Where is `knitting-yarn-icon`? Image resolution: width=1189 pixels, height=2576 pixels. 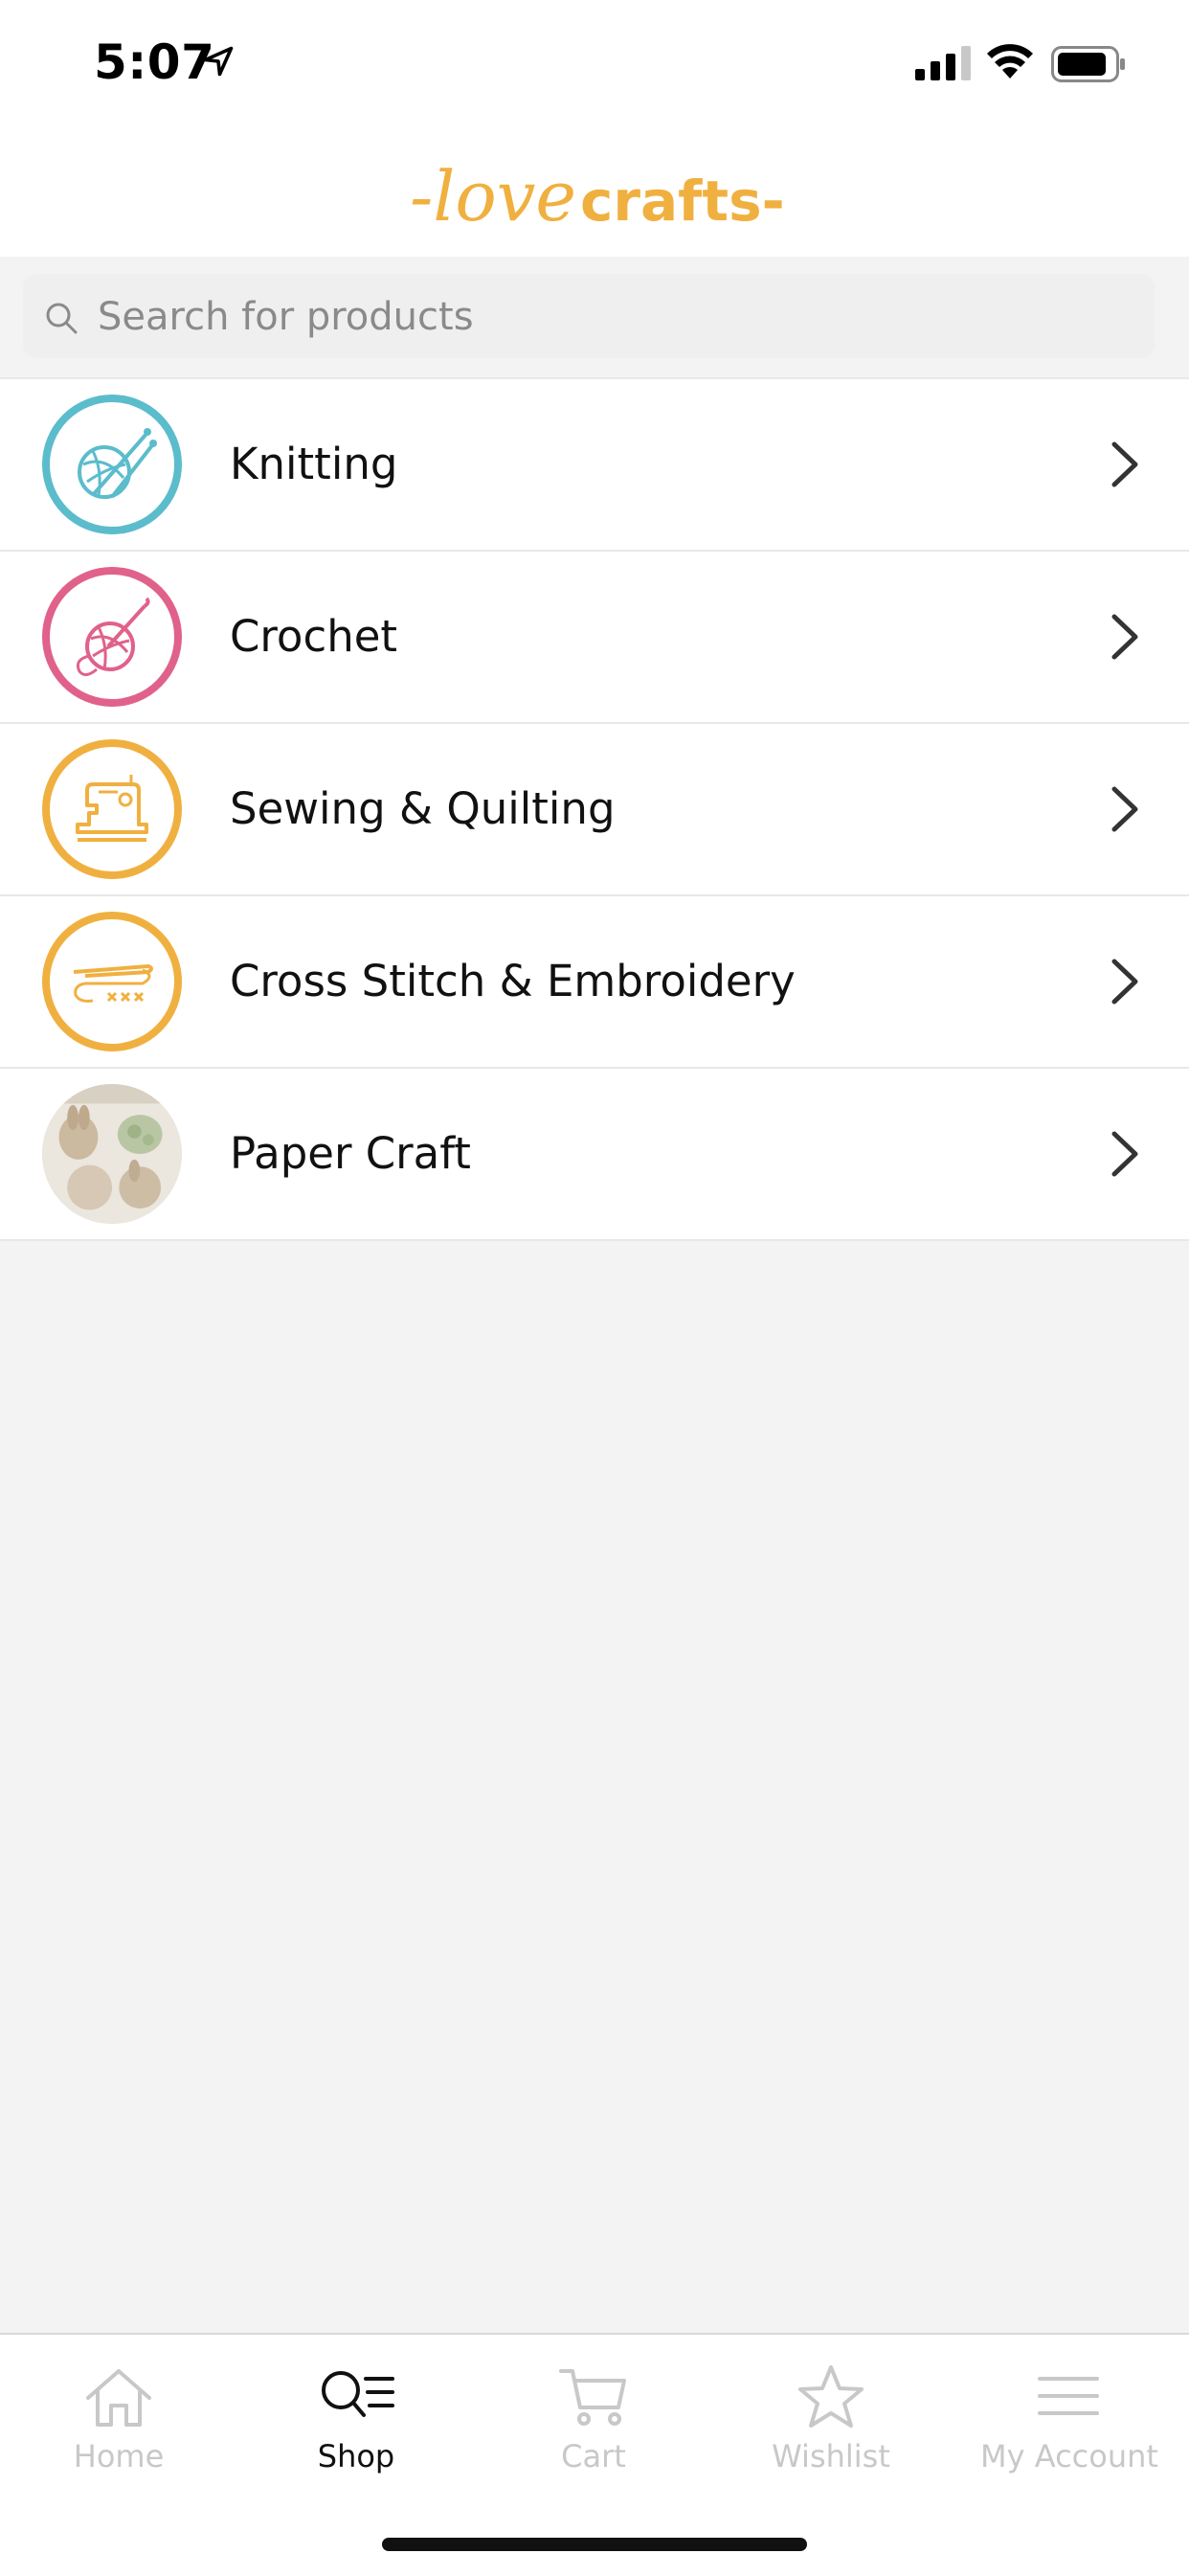
knitting-yarn-icon is located at coordinates (112, 464).